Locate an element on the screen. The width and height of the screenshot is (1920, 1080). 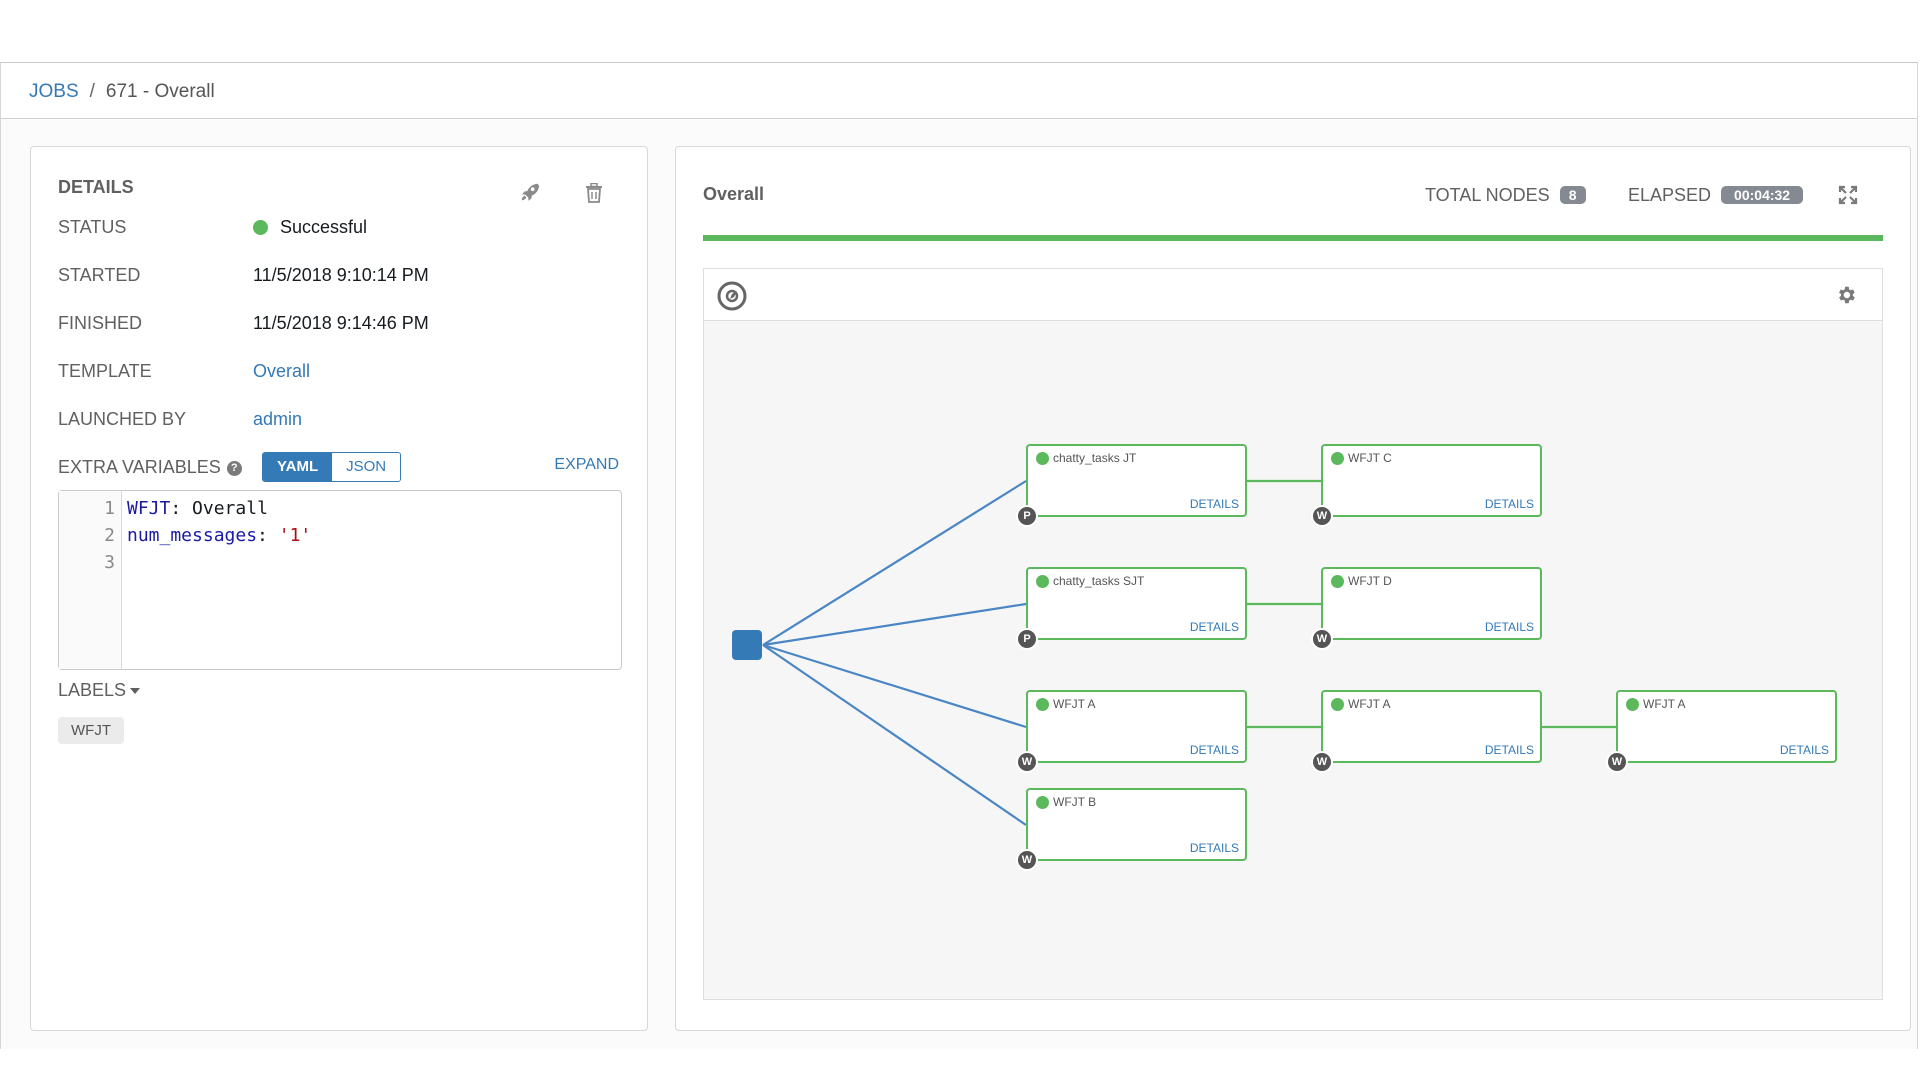
extra-variables-label: EXTRA VARIABLES? is located at coordinates (150, 467).